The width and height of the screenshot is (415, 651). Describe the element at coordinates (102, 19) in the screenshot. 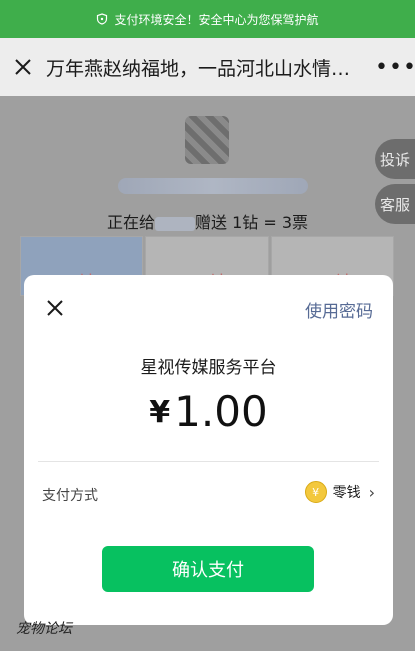

I see `shield-icon` at that location.